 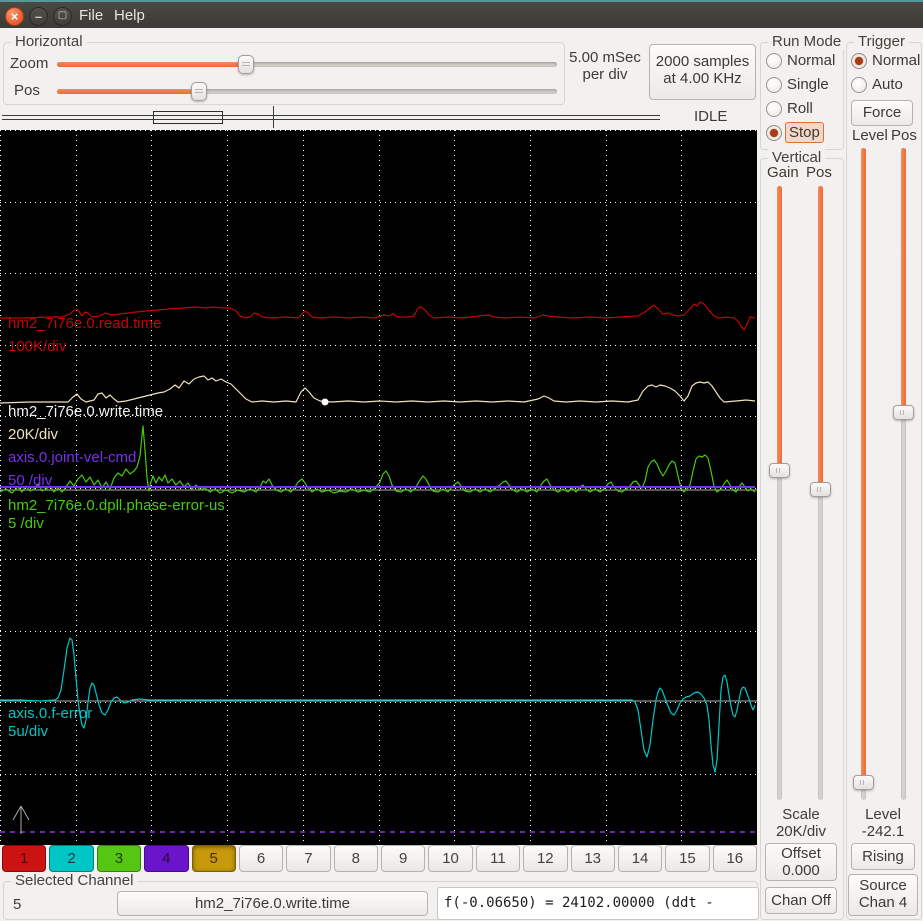 I want to click on run-mode-roll-label: Roll, so click(x=800, y=108).